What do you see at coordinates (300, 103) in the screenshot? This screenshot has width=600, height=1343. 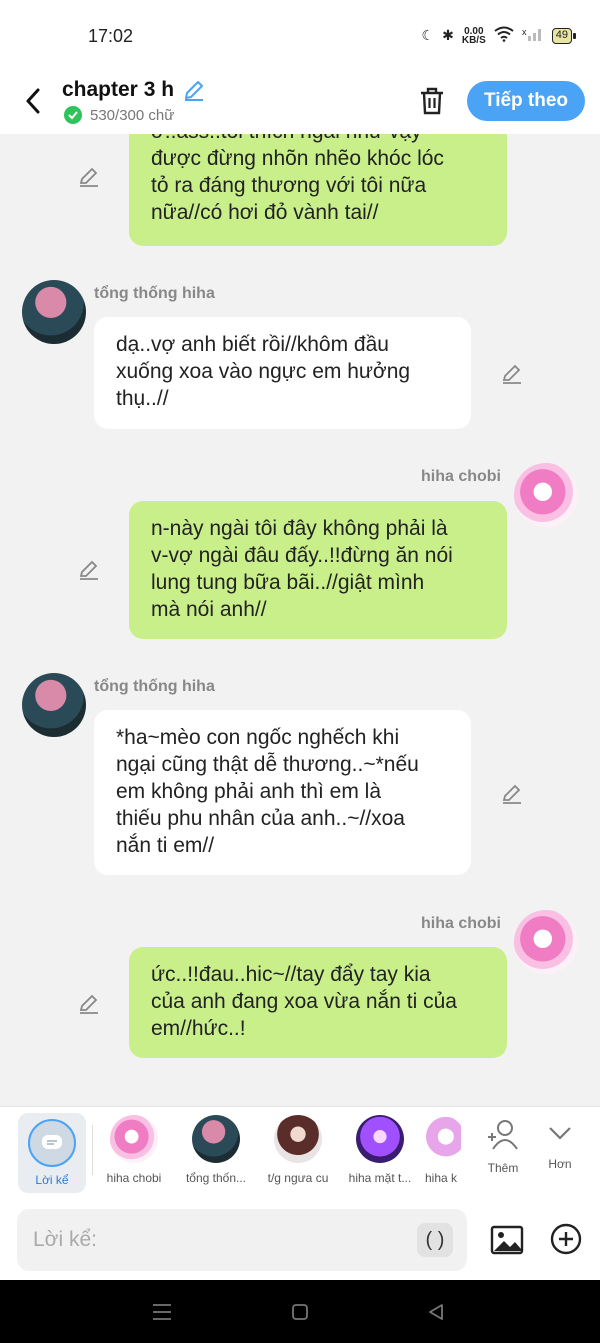 I see `header: chapter 3 h 530/300 chữ Tiếp theo` at bounding box center [300, 103].